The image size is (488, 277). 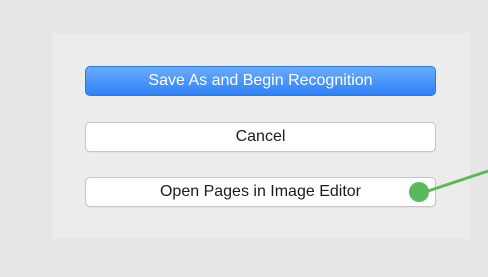 I want to click on annotation-pointer-line, so click(x=457, y=181).